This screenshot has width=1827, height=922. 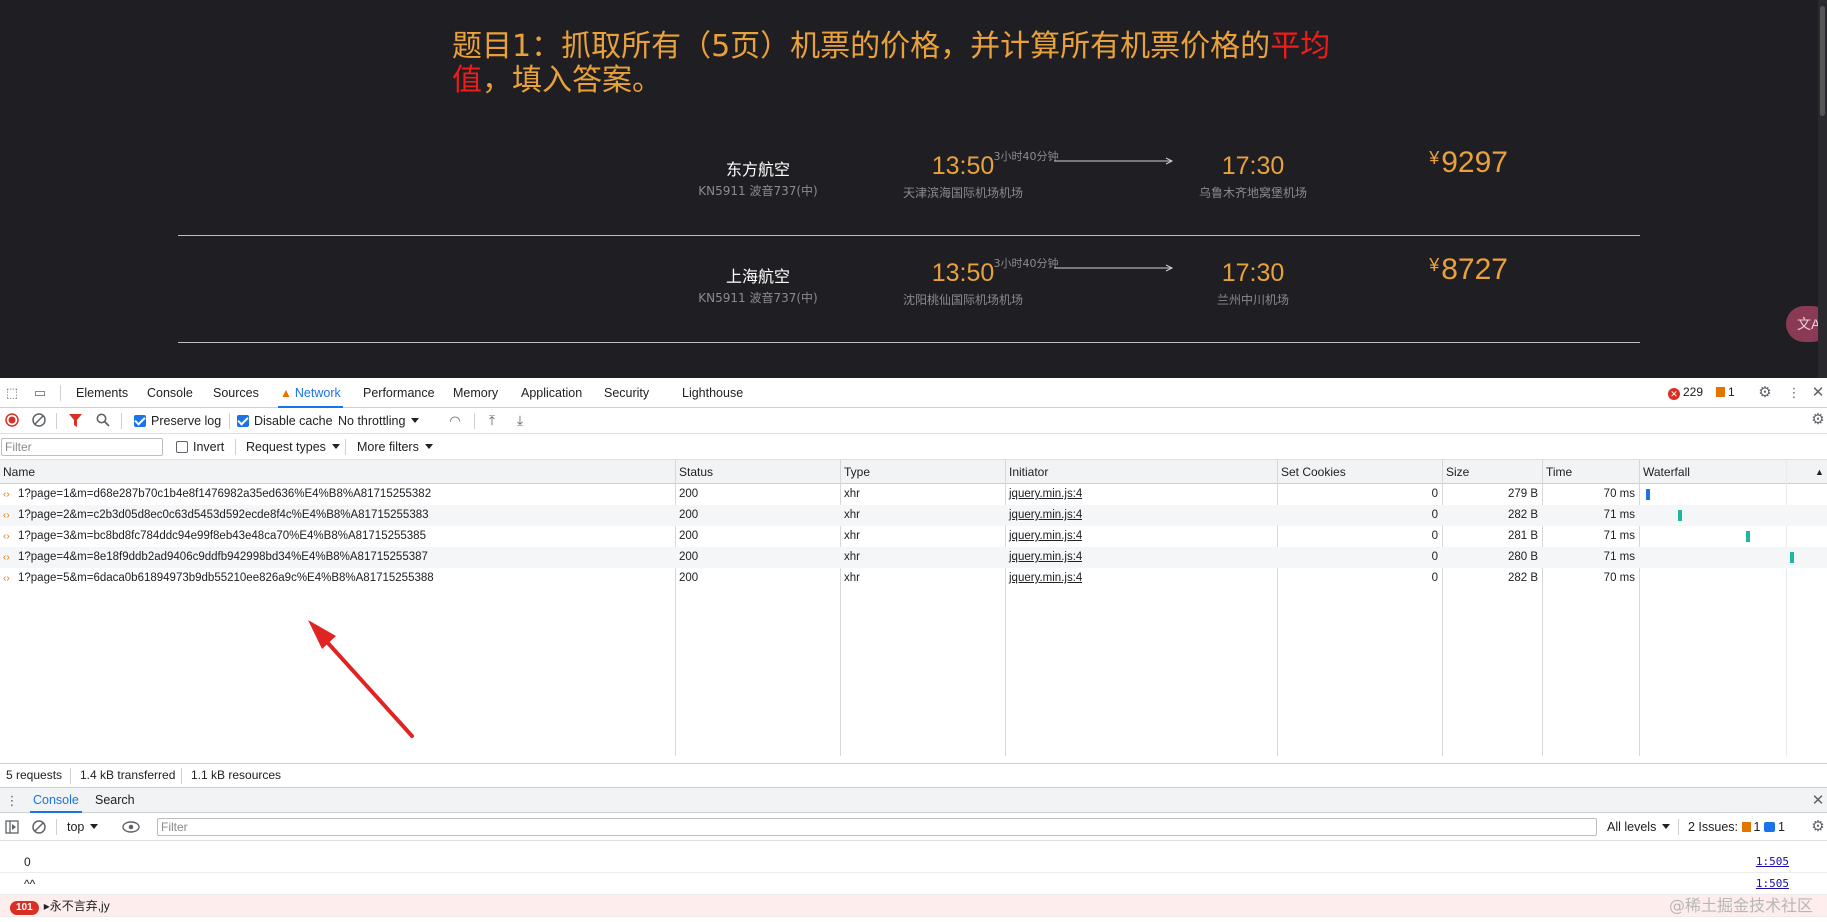 What do you see at coordinates (1818, 392) in the screenshot?
I see `close-devtools-icon: ✕` at bounding box center [1818, 392].